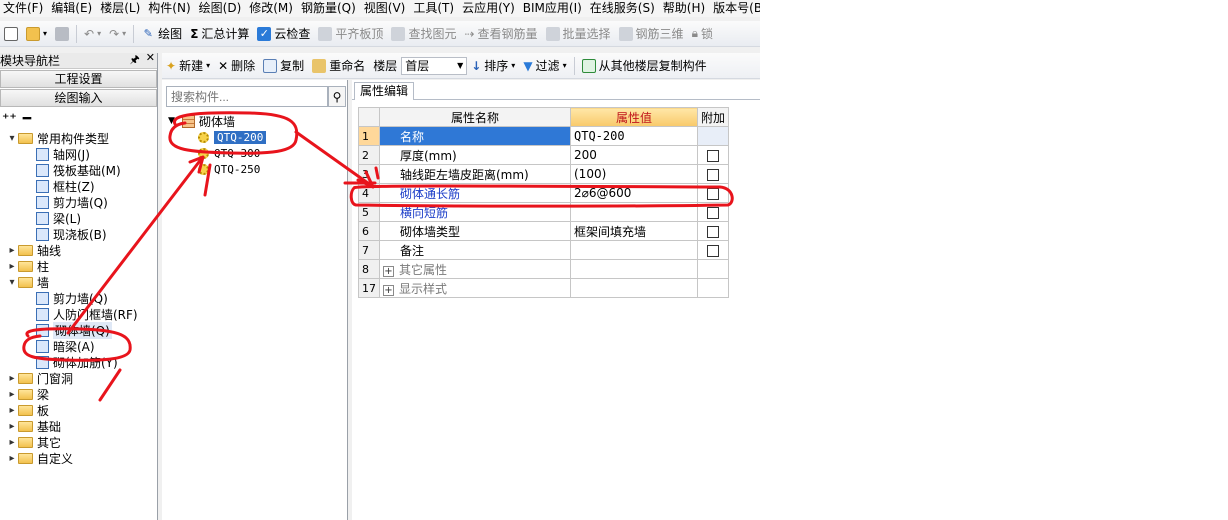 Image resolution: width=1228 pixels, height=520 pixels. What do you see at coordinates (78, 458) in the screenshot?
I see `nav-tree-group: ▸ 自定义` at bounding box center [78, 458].